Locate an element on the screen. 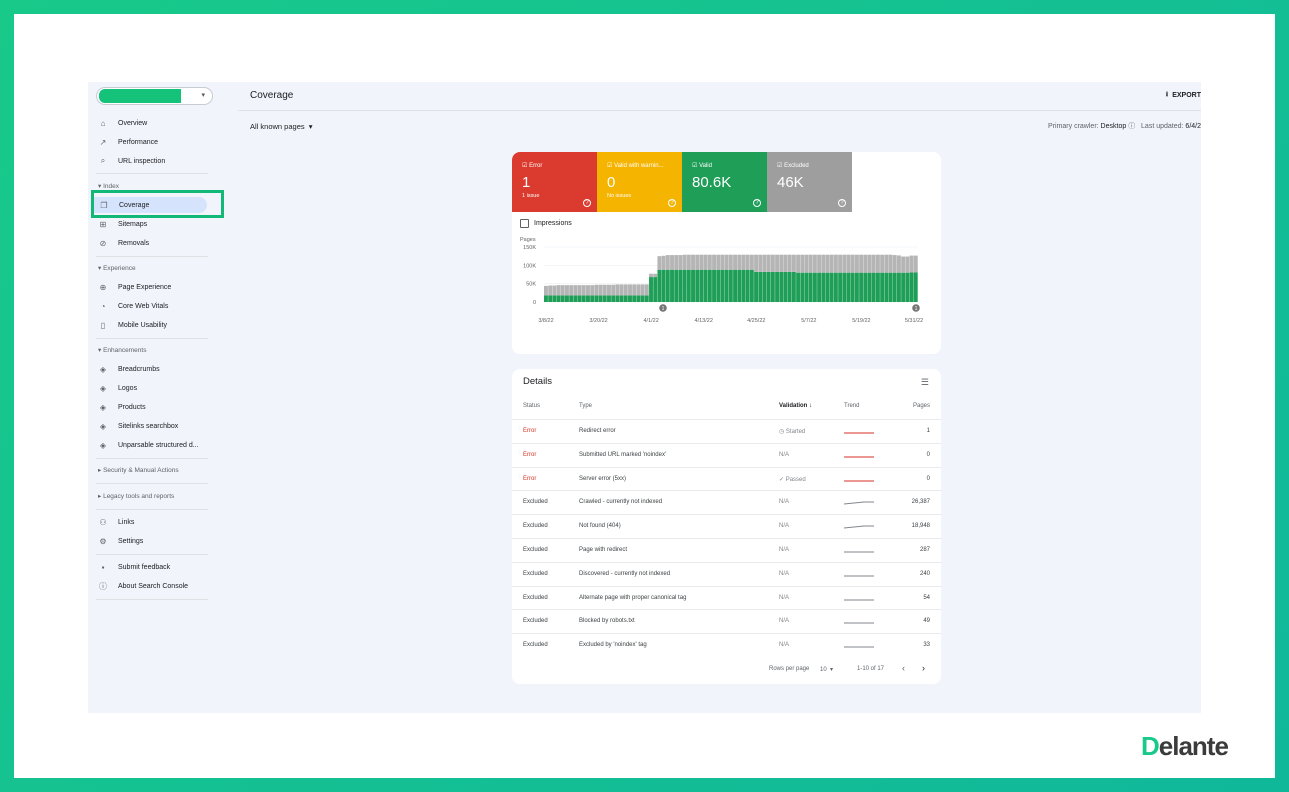 This screenshot has height=792, width=1289. brand-logo: Delante is located at coordinates (1185, 746).